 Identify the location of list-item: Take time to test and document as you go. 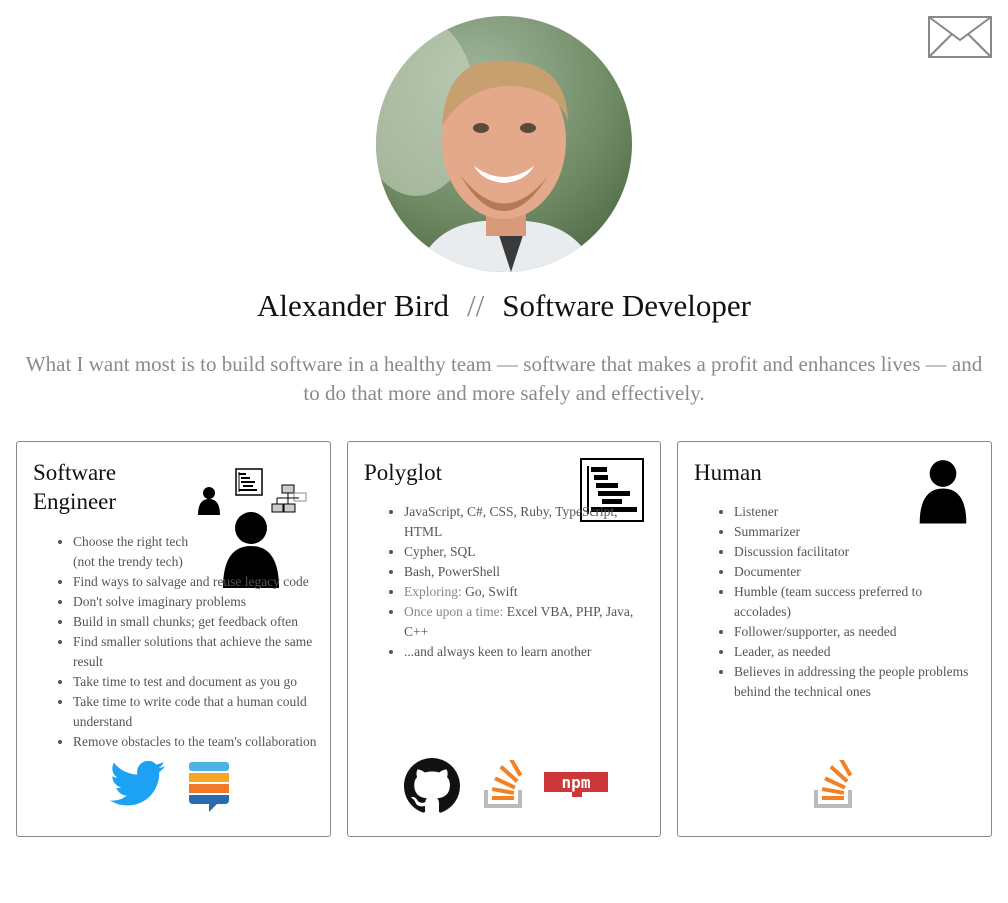
(198, 682).